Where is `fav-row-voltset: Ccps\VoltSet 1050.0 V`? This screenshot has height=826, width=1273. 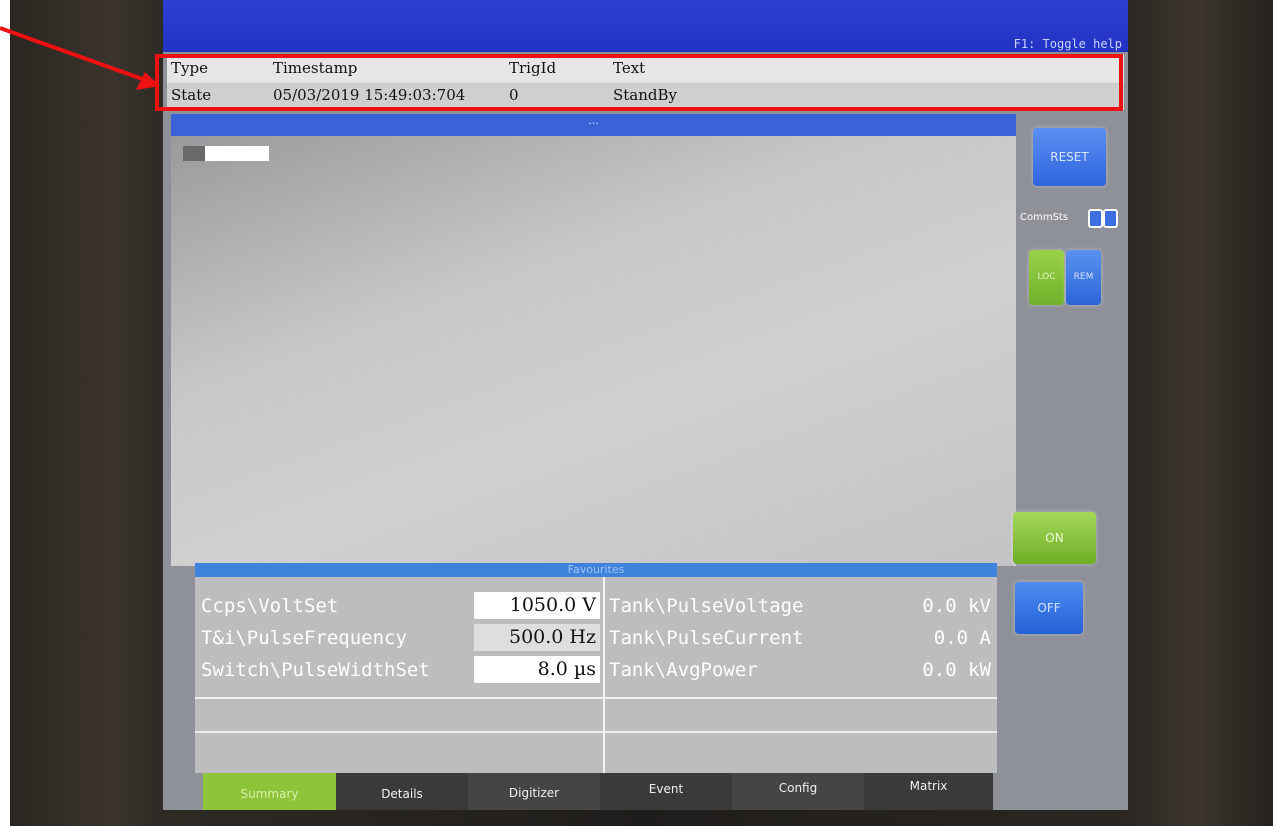
fav-row-voltset: Ccps\VoltSet 1050.0 V is located at coordinates (399, 605).